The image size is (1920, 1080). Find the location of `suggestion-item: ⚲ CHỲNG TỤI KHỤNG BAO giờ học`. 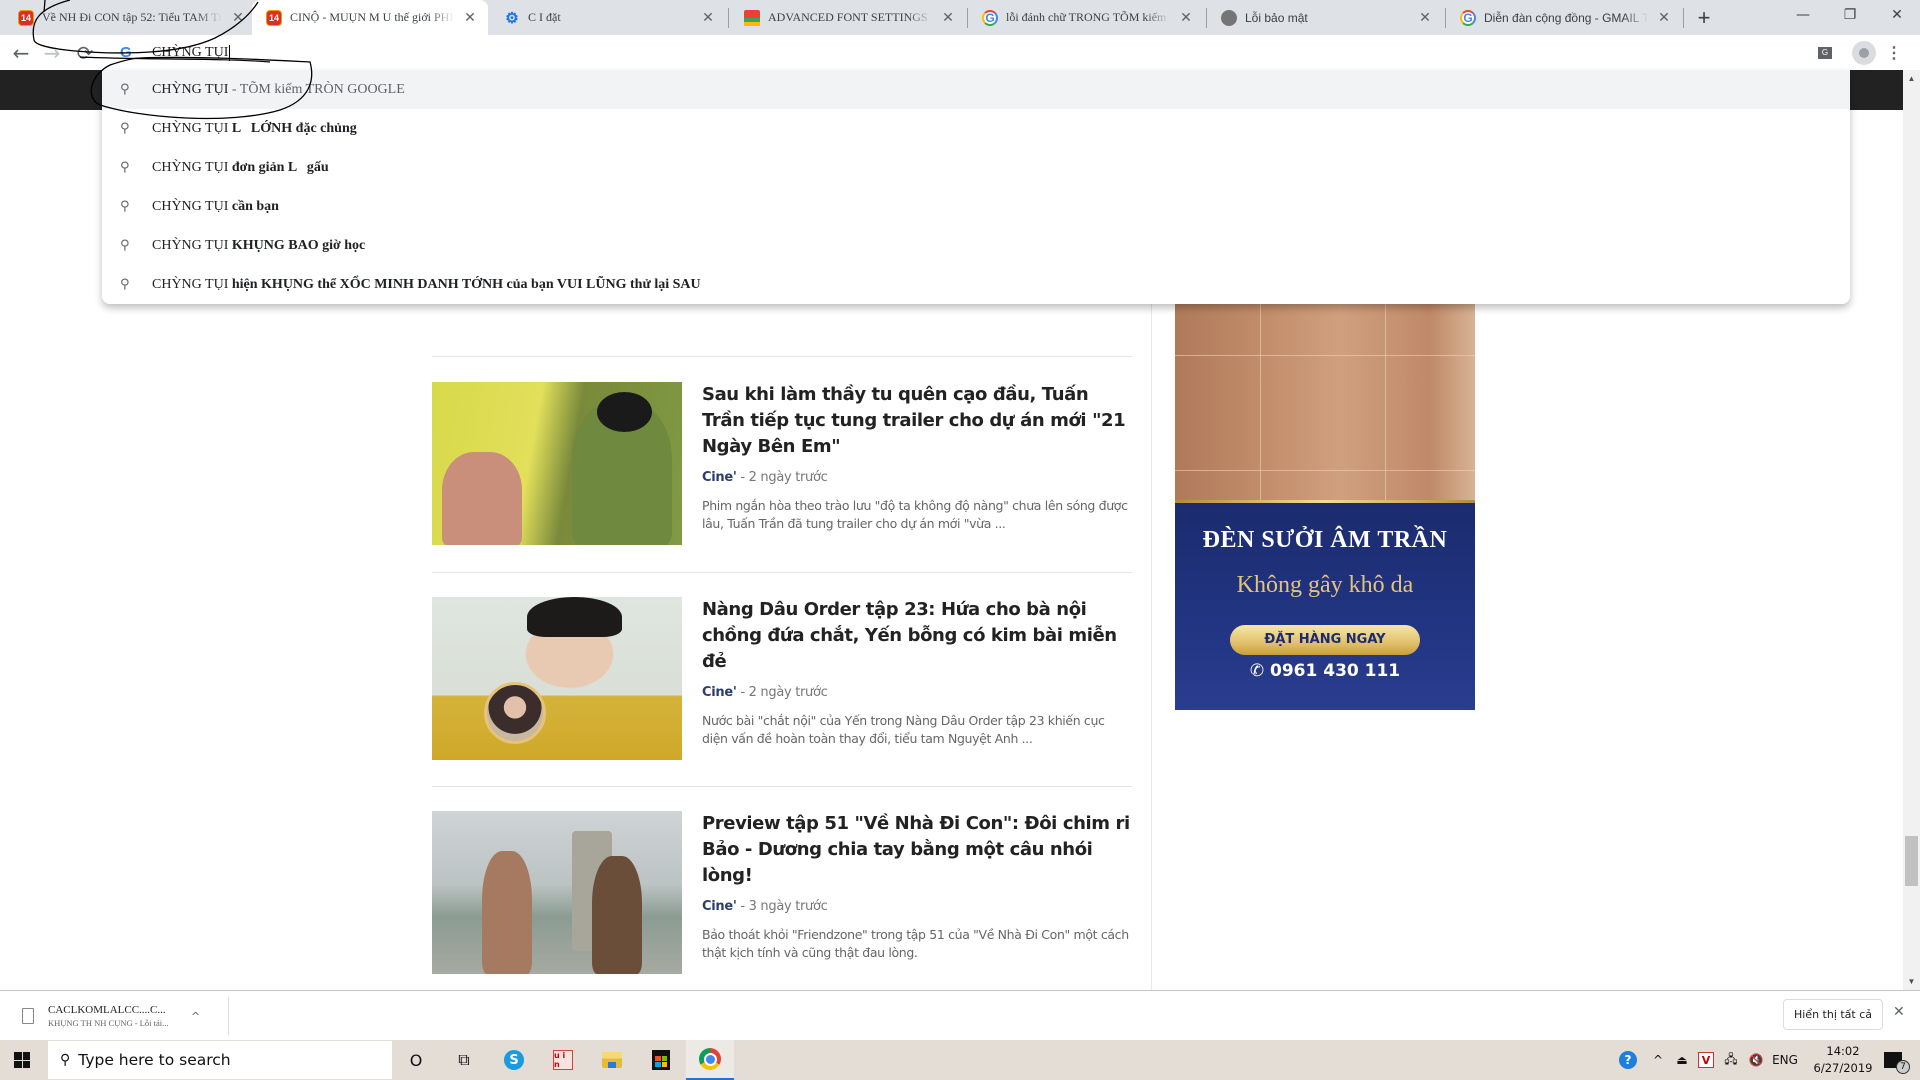

suggestion-item: ⚲ CHỲNG TỤI KHỤNG BAO giờ học is located at coordinates (976, 245).